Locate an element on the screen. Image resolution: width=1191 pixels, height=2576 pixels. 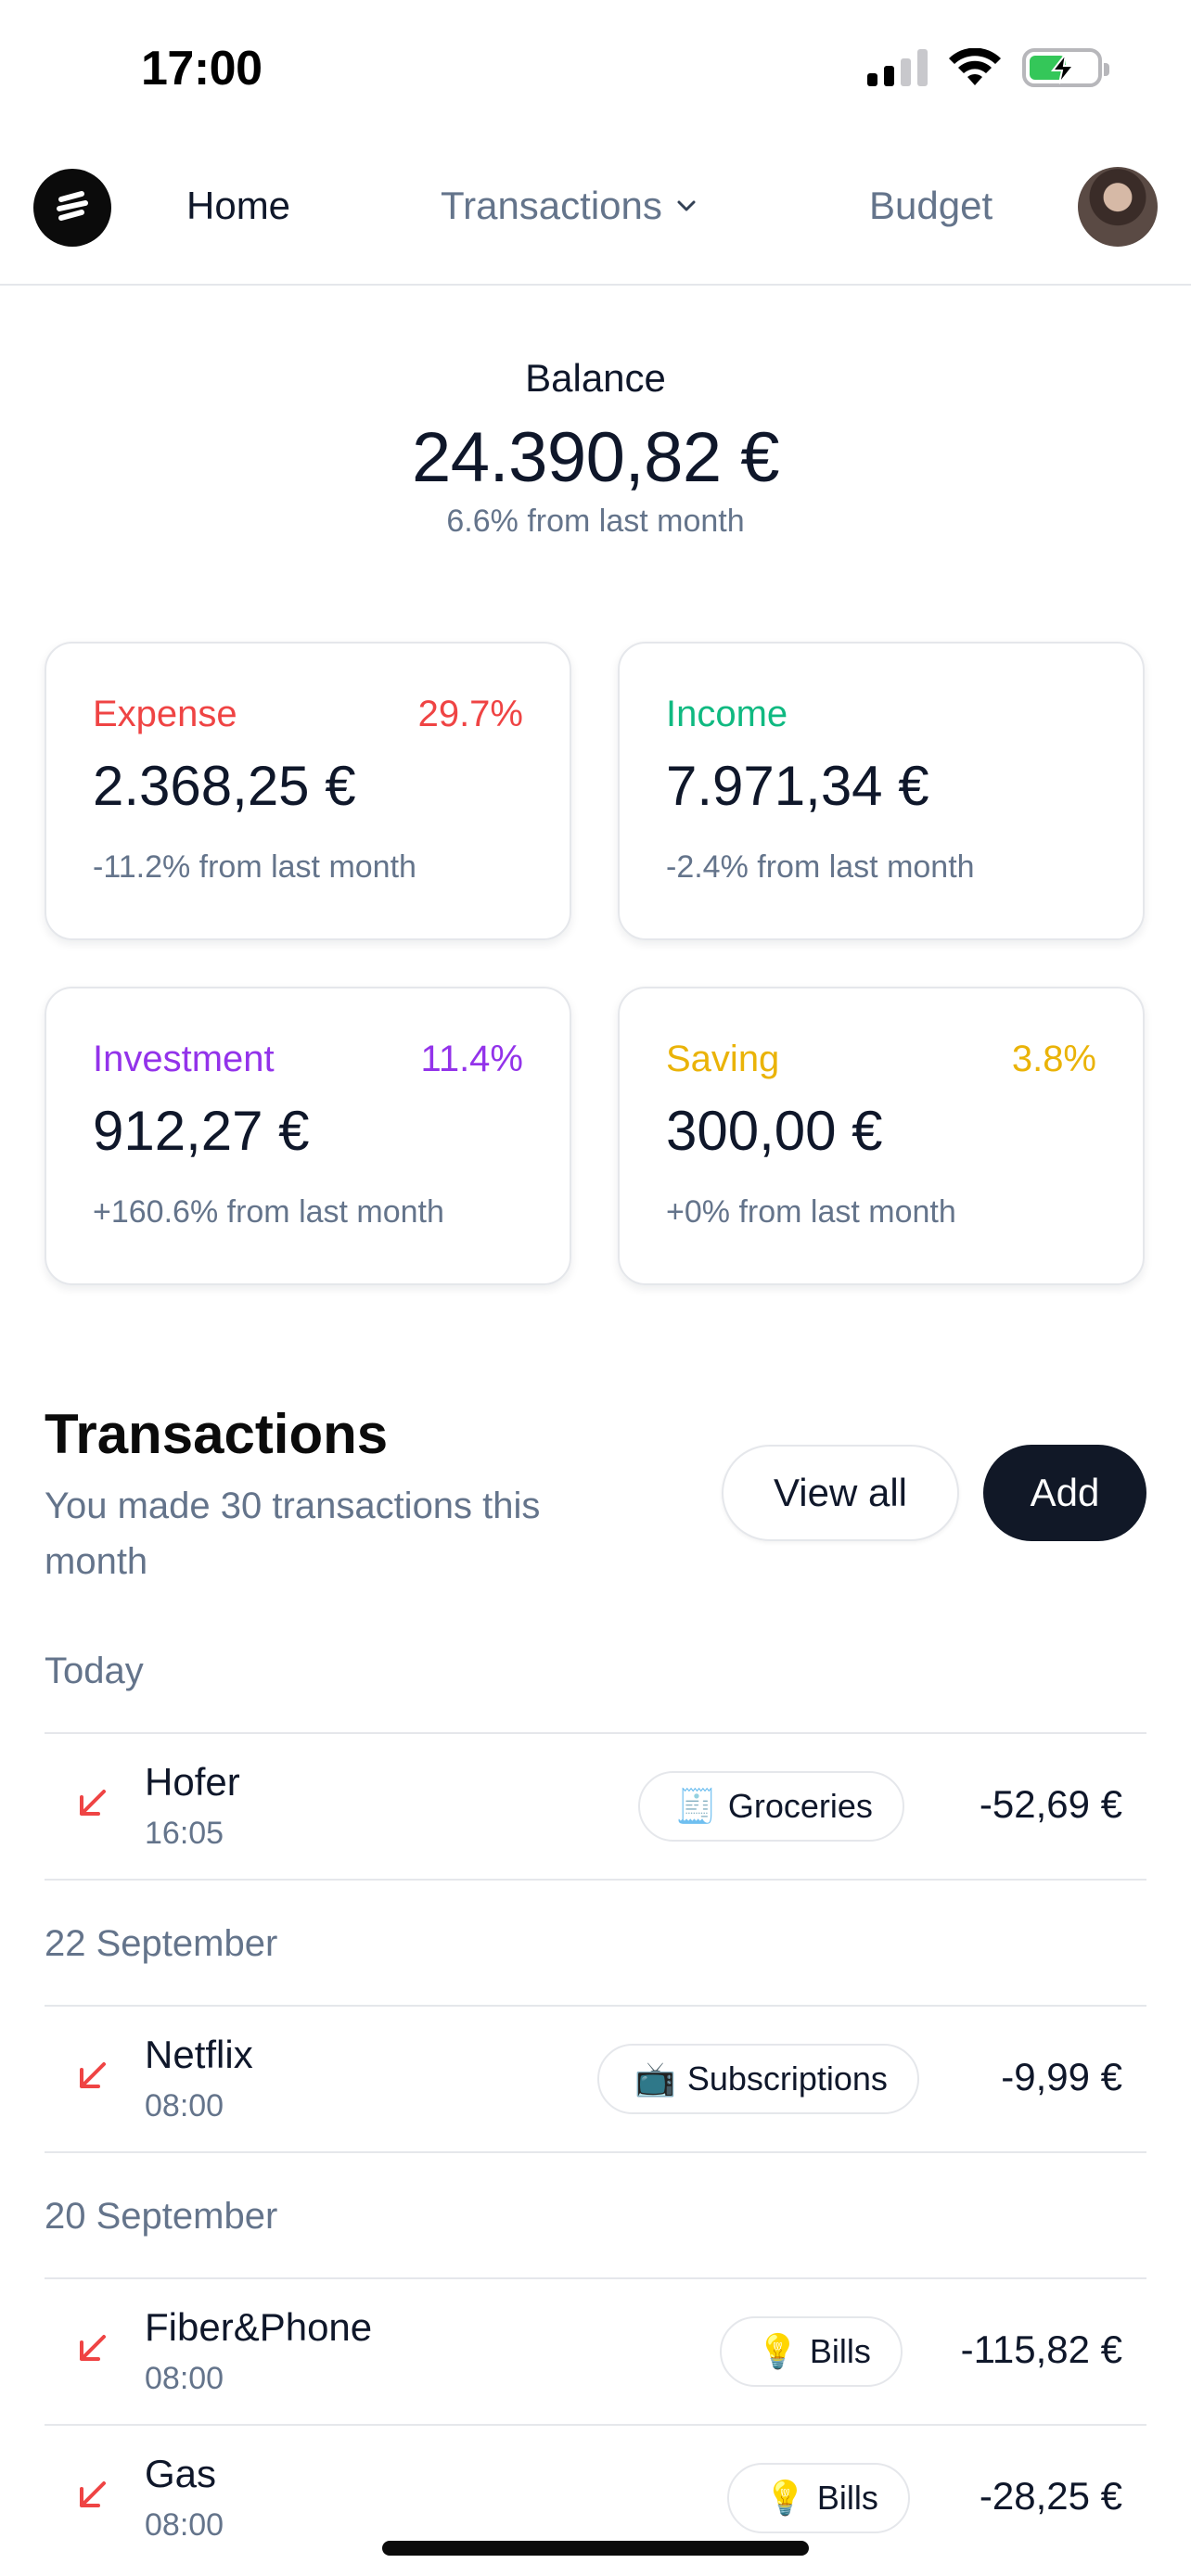
transaction-name: Hofer is located at coordinates (192, 1782).